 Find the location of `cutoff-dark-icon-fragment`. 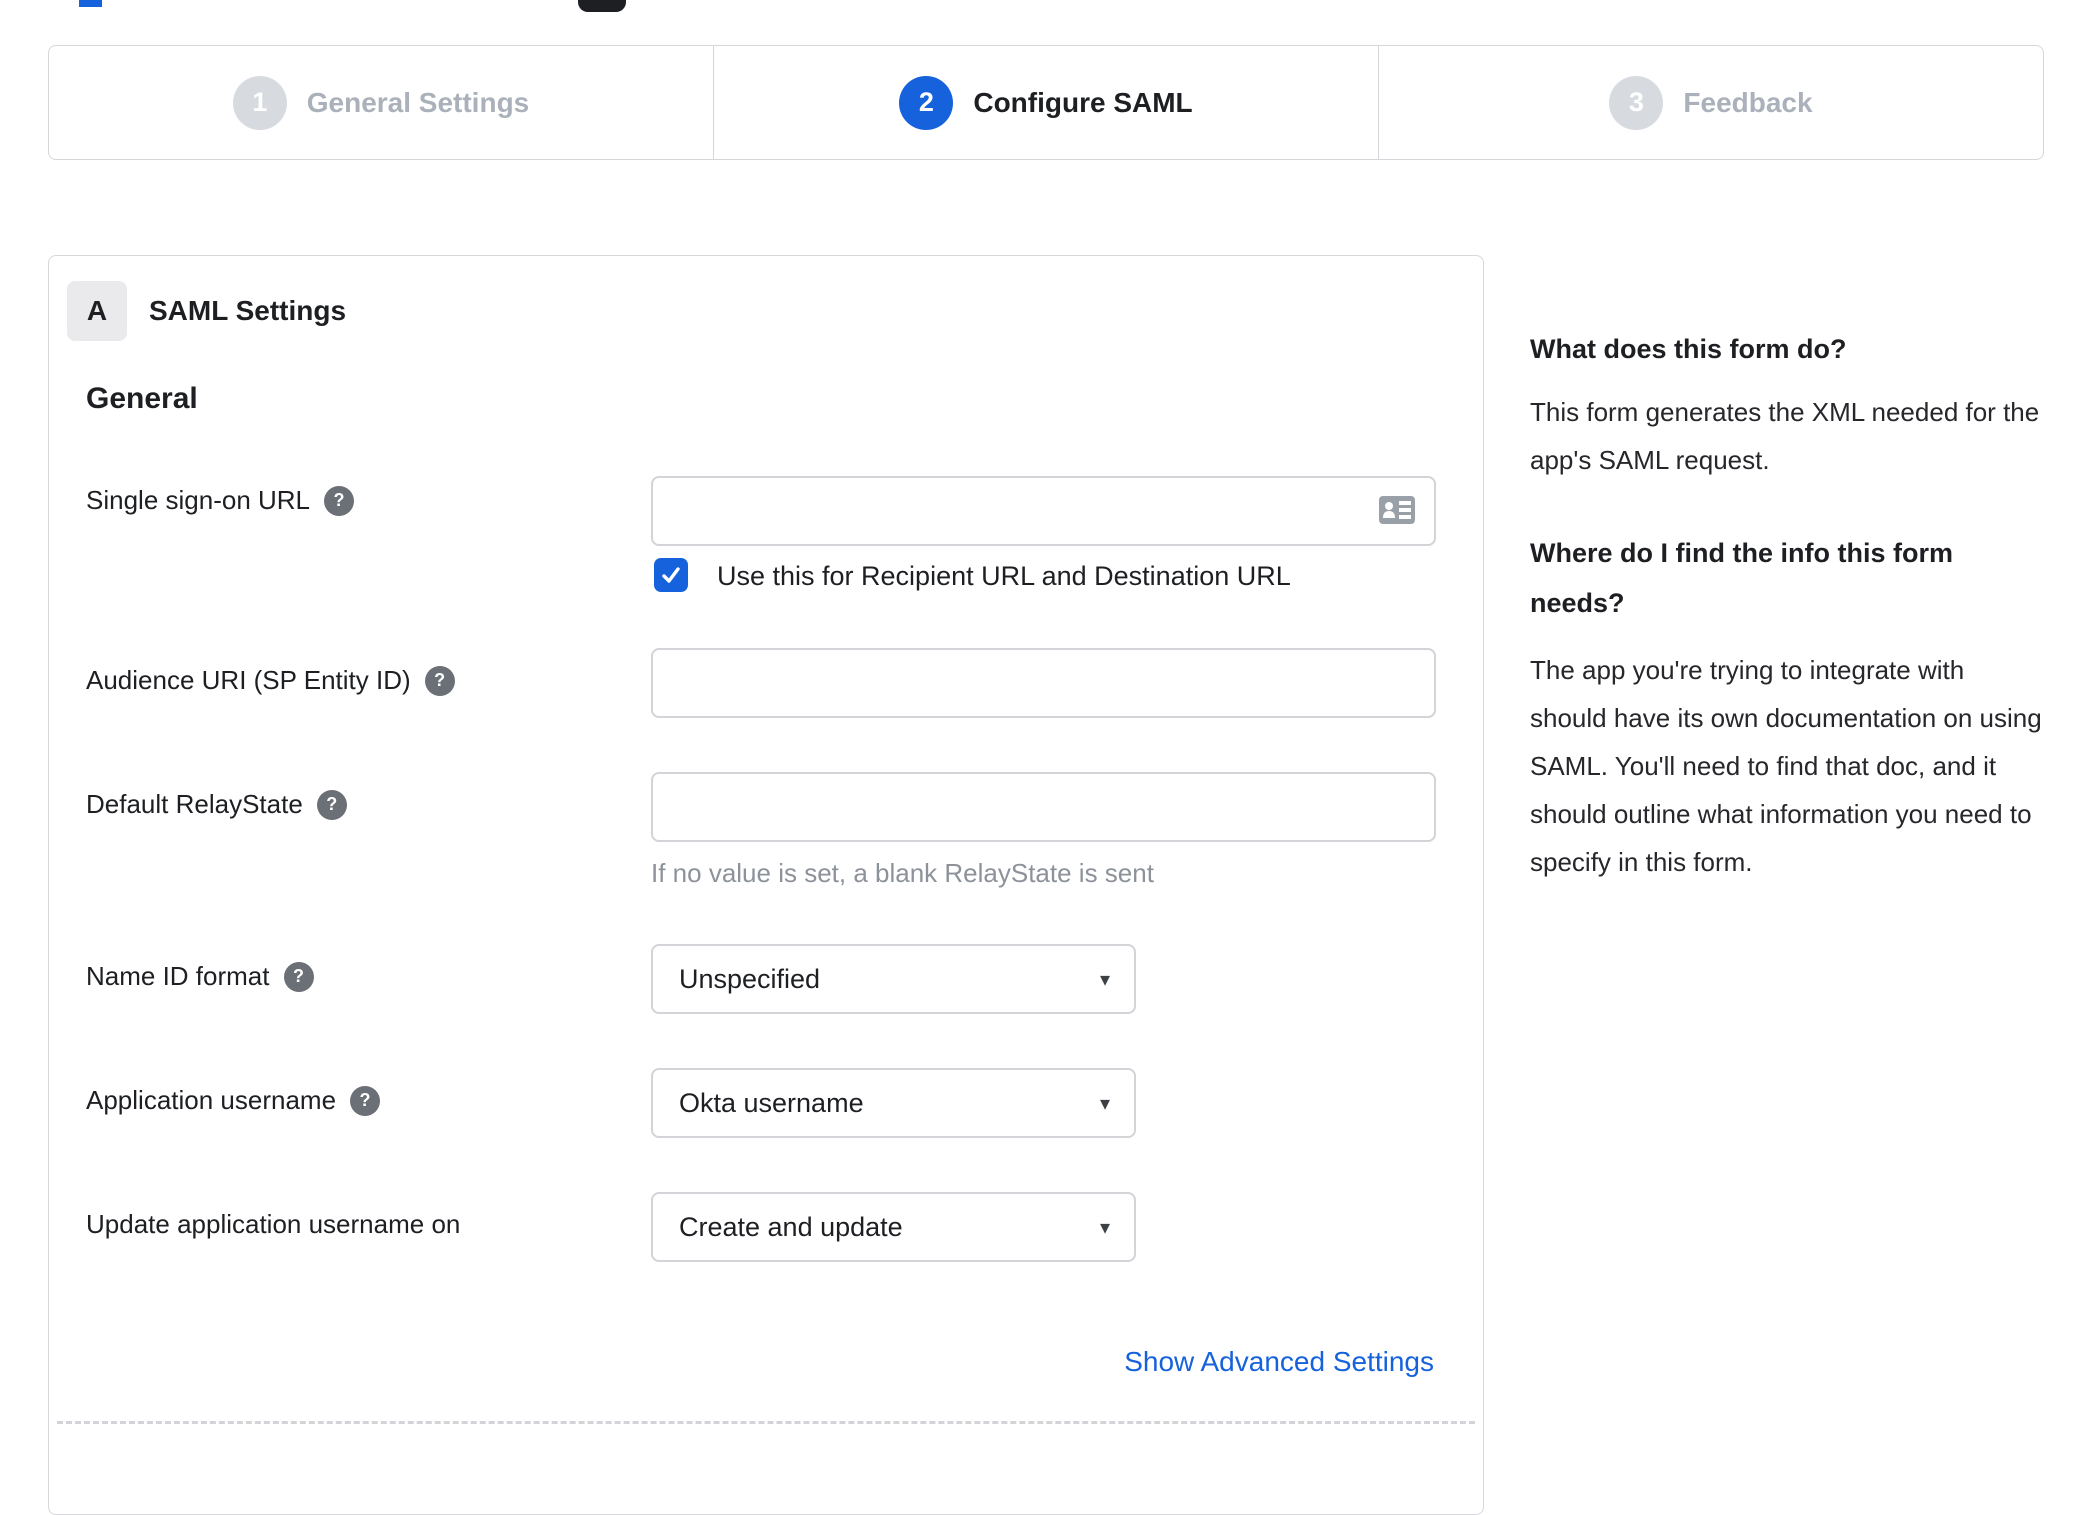

cutoff-dark-icon-fragment is located at coordinates (602, 6).